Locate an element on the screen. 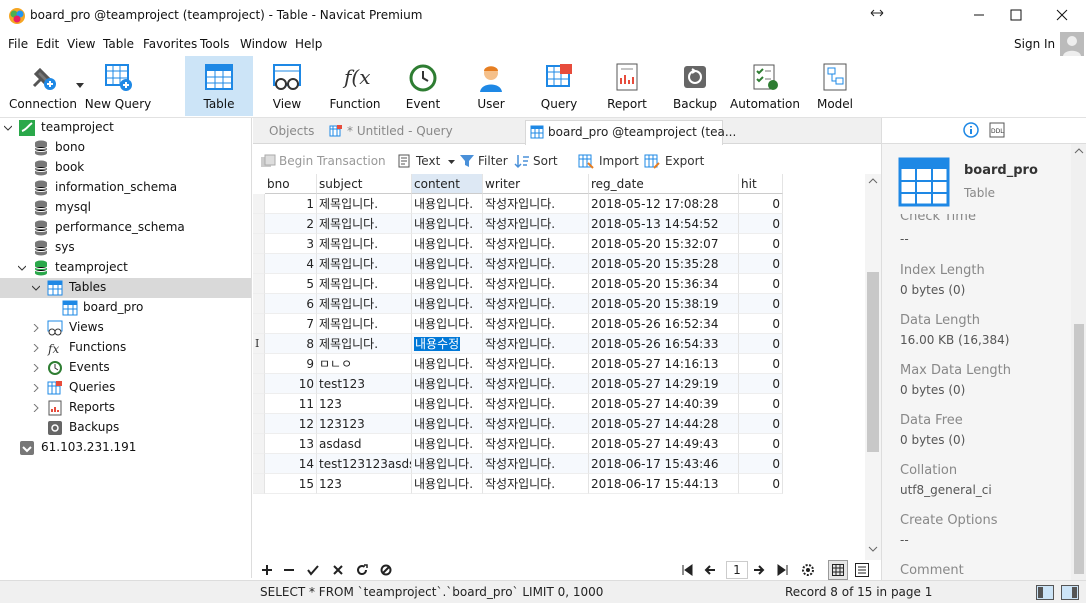 The height and width of the screenshot is (603, 1086). grid-vertical-scrollbar is located at coordinates (873, 367).